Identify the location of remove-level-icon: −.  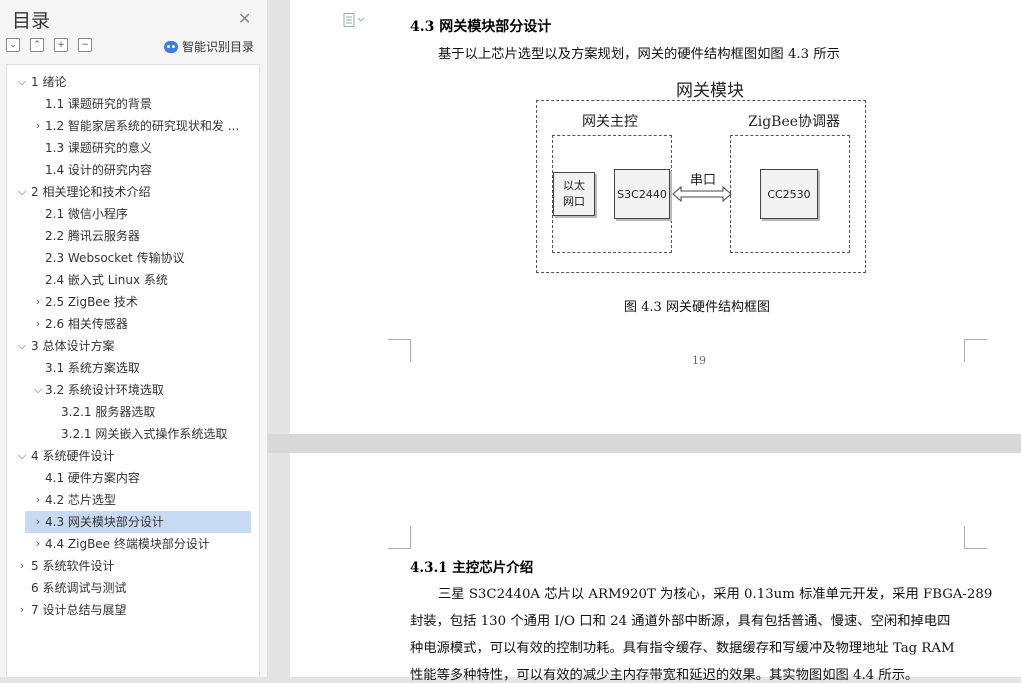
(85, 45).